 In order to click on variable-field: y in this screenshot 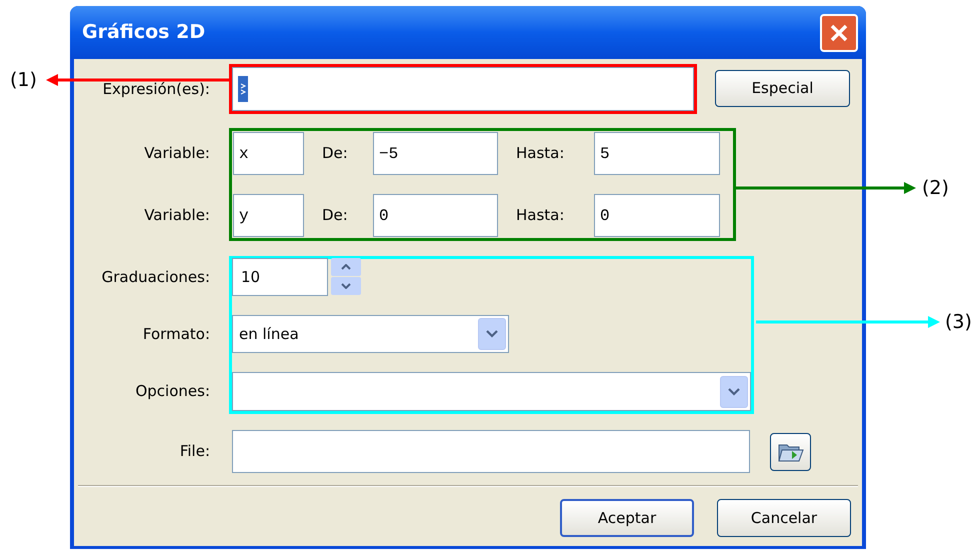, I will do `click(268, 215)`.